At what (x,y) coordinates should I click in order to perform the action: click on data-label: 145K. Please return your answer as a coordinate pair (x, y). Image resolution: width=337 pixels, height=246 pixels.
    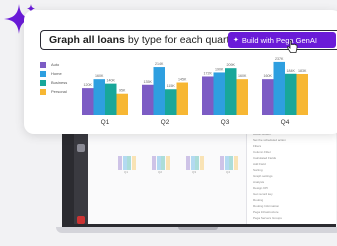
    Looking at the image, I should click on (182, 80).